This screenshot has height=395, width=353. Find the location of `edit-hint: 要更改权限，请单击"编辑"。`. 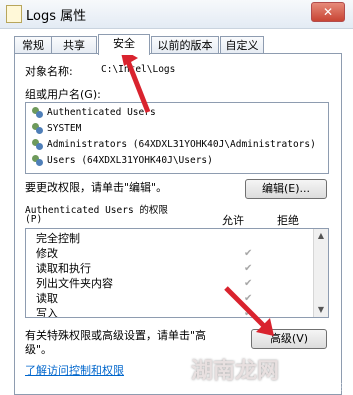

edit-hint: 要更改权限，请单击"编辑"。 is located at coordinates (96, 187).